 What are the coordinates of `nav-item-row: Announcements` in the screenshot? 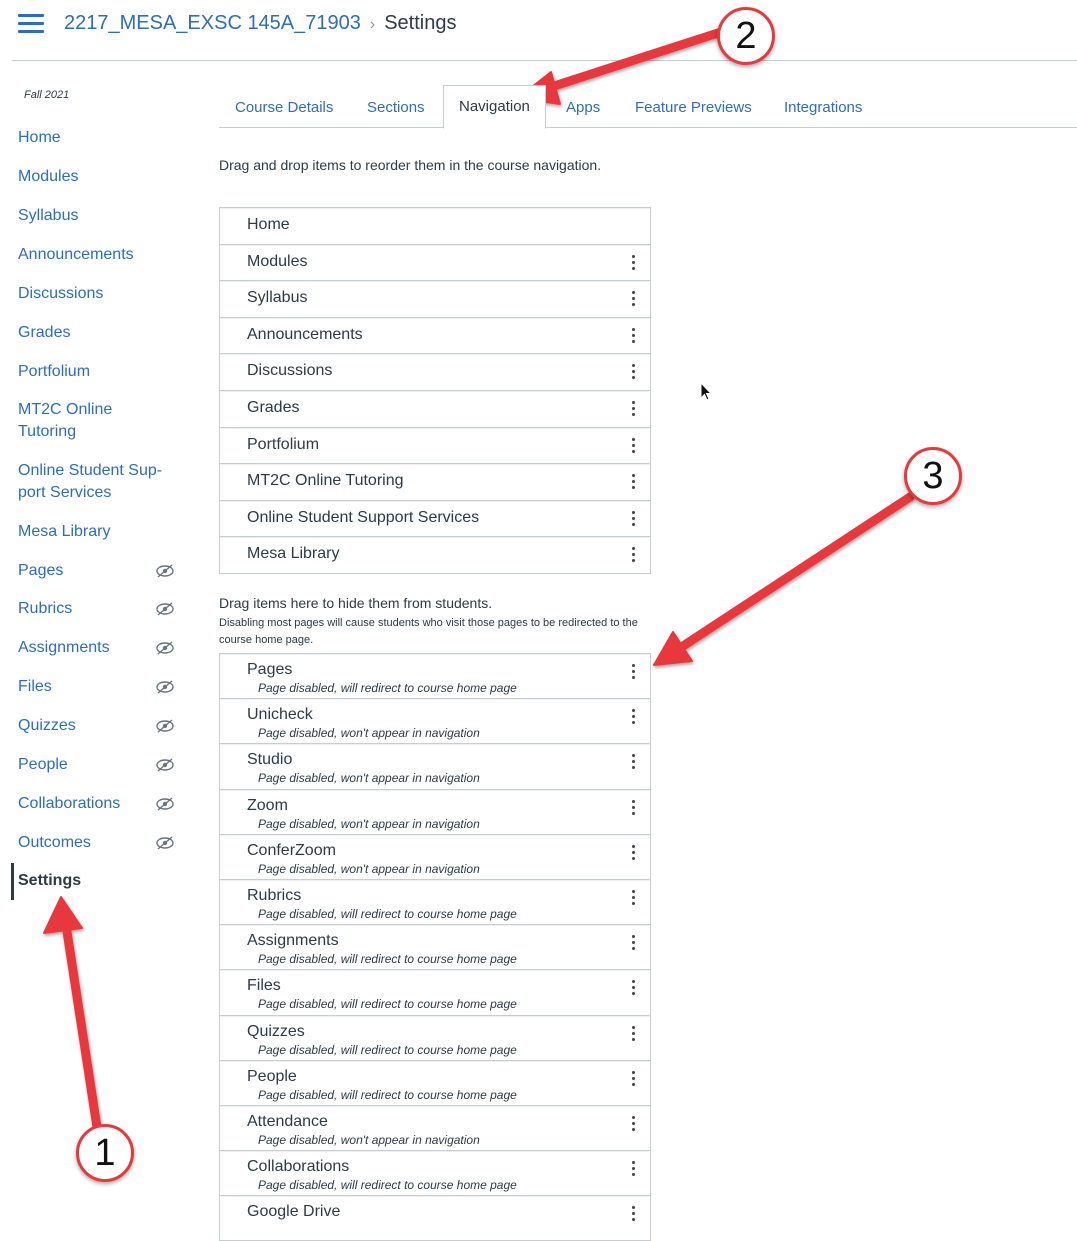 It's located at (435, 336).